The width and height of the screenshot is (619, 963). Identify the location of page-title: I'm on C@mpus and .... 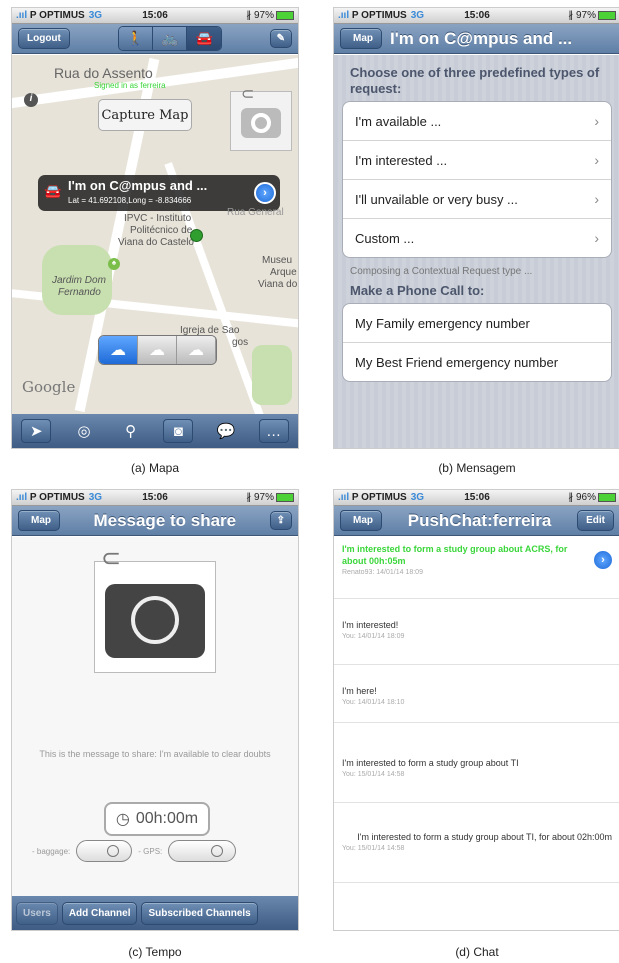
(481, 38).